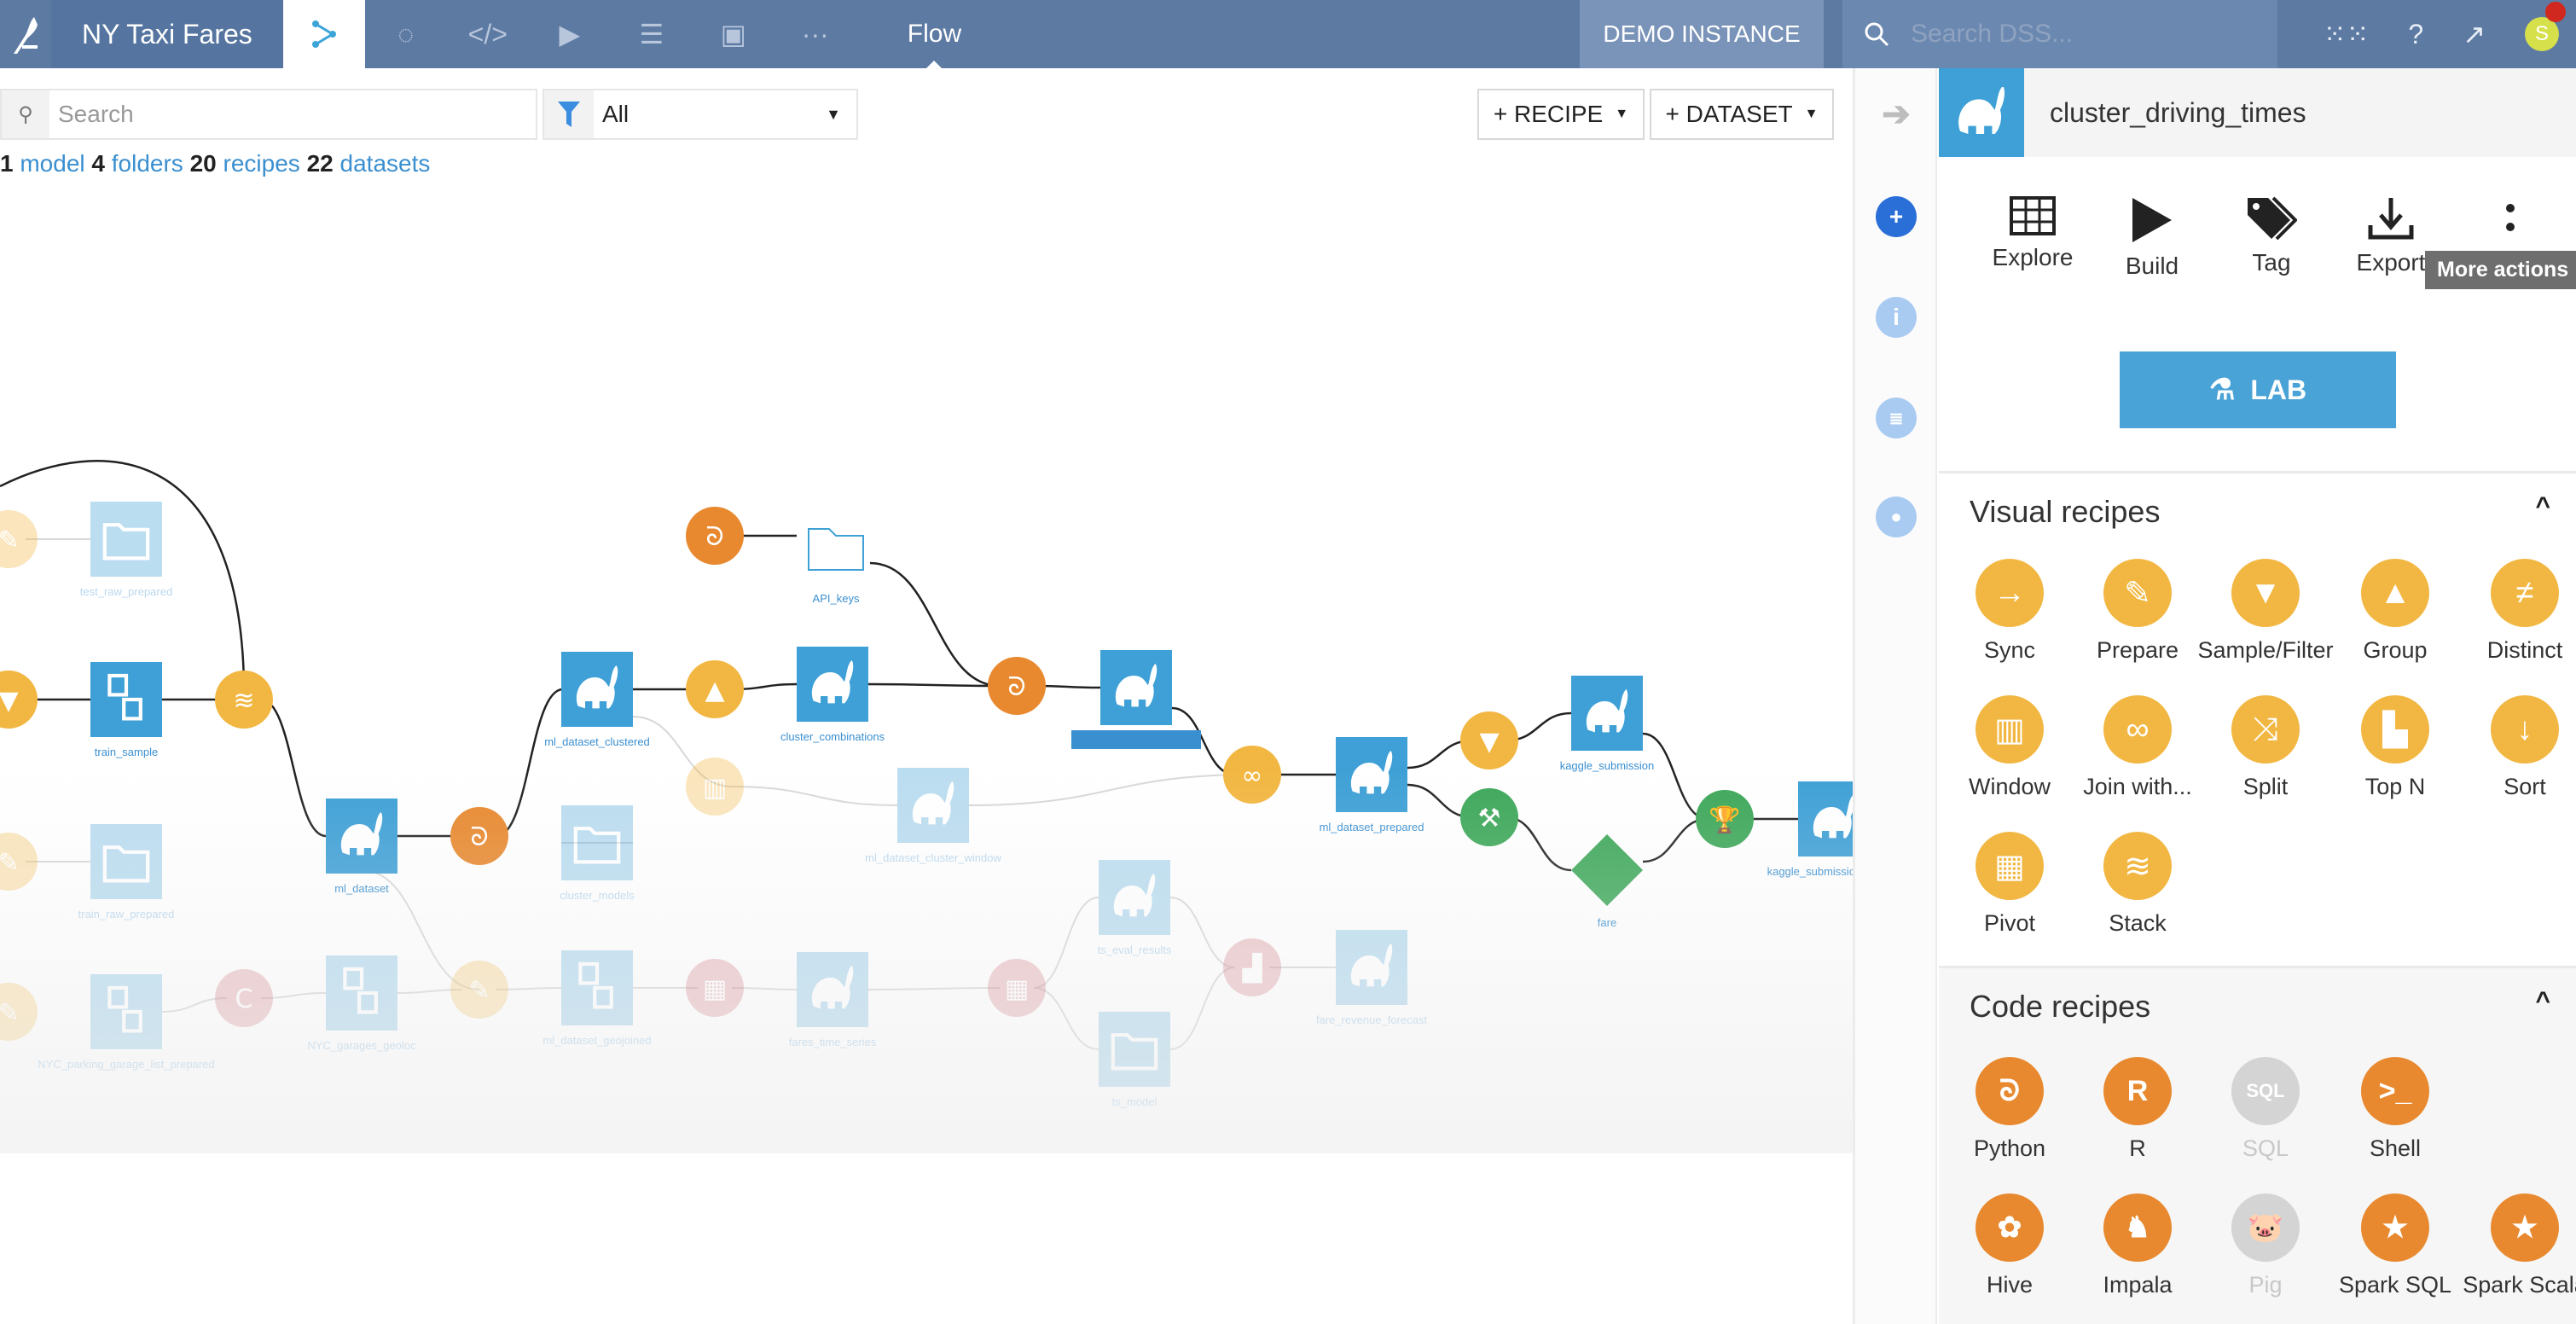 The height and width of the screenshot is (1324, 2576). What do you see at coordinates (1896, 317) in the screenshot?
I see `info-icon: i` at bounding box center [1896, 317].